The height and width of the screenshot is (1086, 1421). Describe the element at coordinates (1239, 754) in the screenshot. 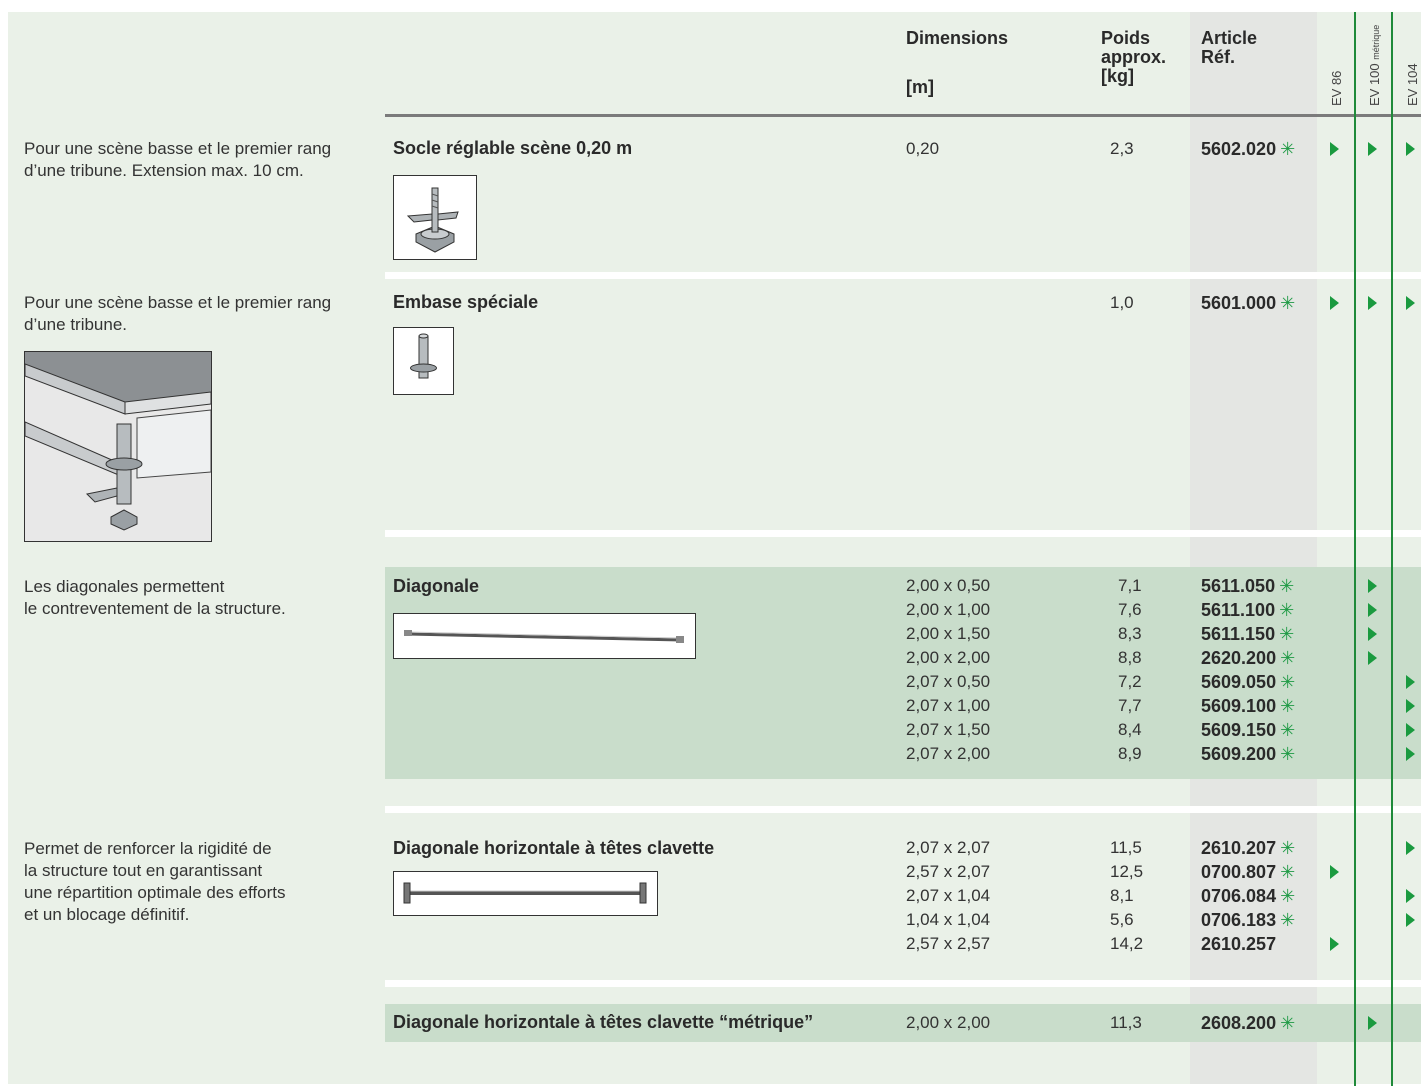

I see `article-ref-number: 5609.200` at that location.